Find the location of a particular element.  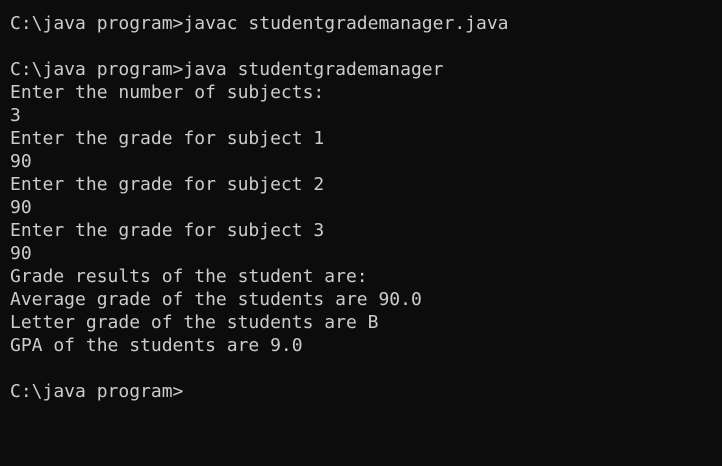

input-line-grade-3: 90 is located at coordinates (21, 253).